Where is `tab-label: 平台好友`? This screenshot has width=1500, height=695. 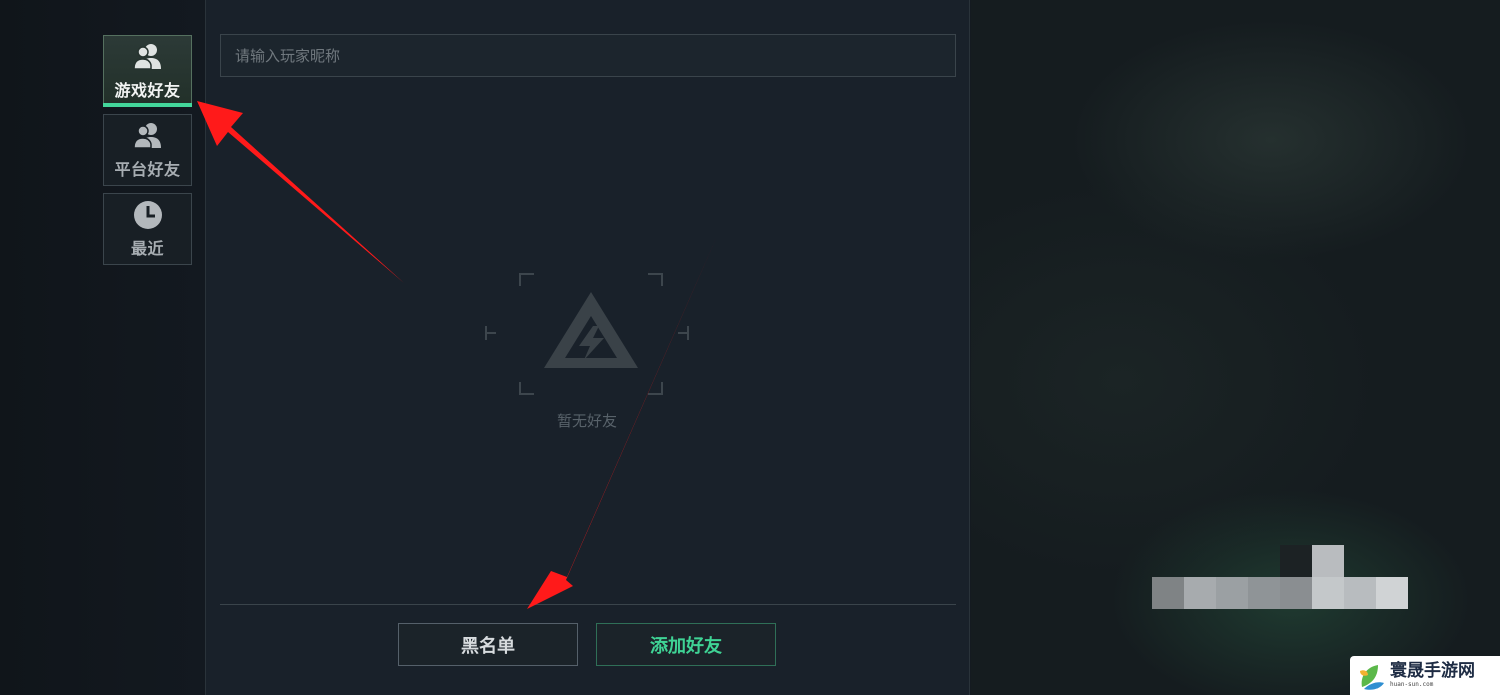 tab-label: 平台好友 is located at coordinates (147, 169).